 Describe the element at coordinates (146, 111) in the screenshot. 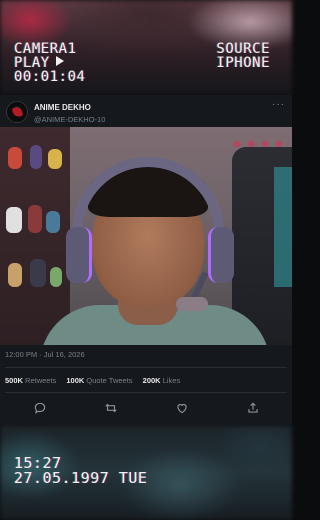

I see `tweet-header: ANIME DEKHO @ANIME-DEKHO-10 ···` at that location.